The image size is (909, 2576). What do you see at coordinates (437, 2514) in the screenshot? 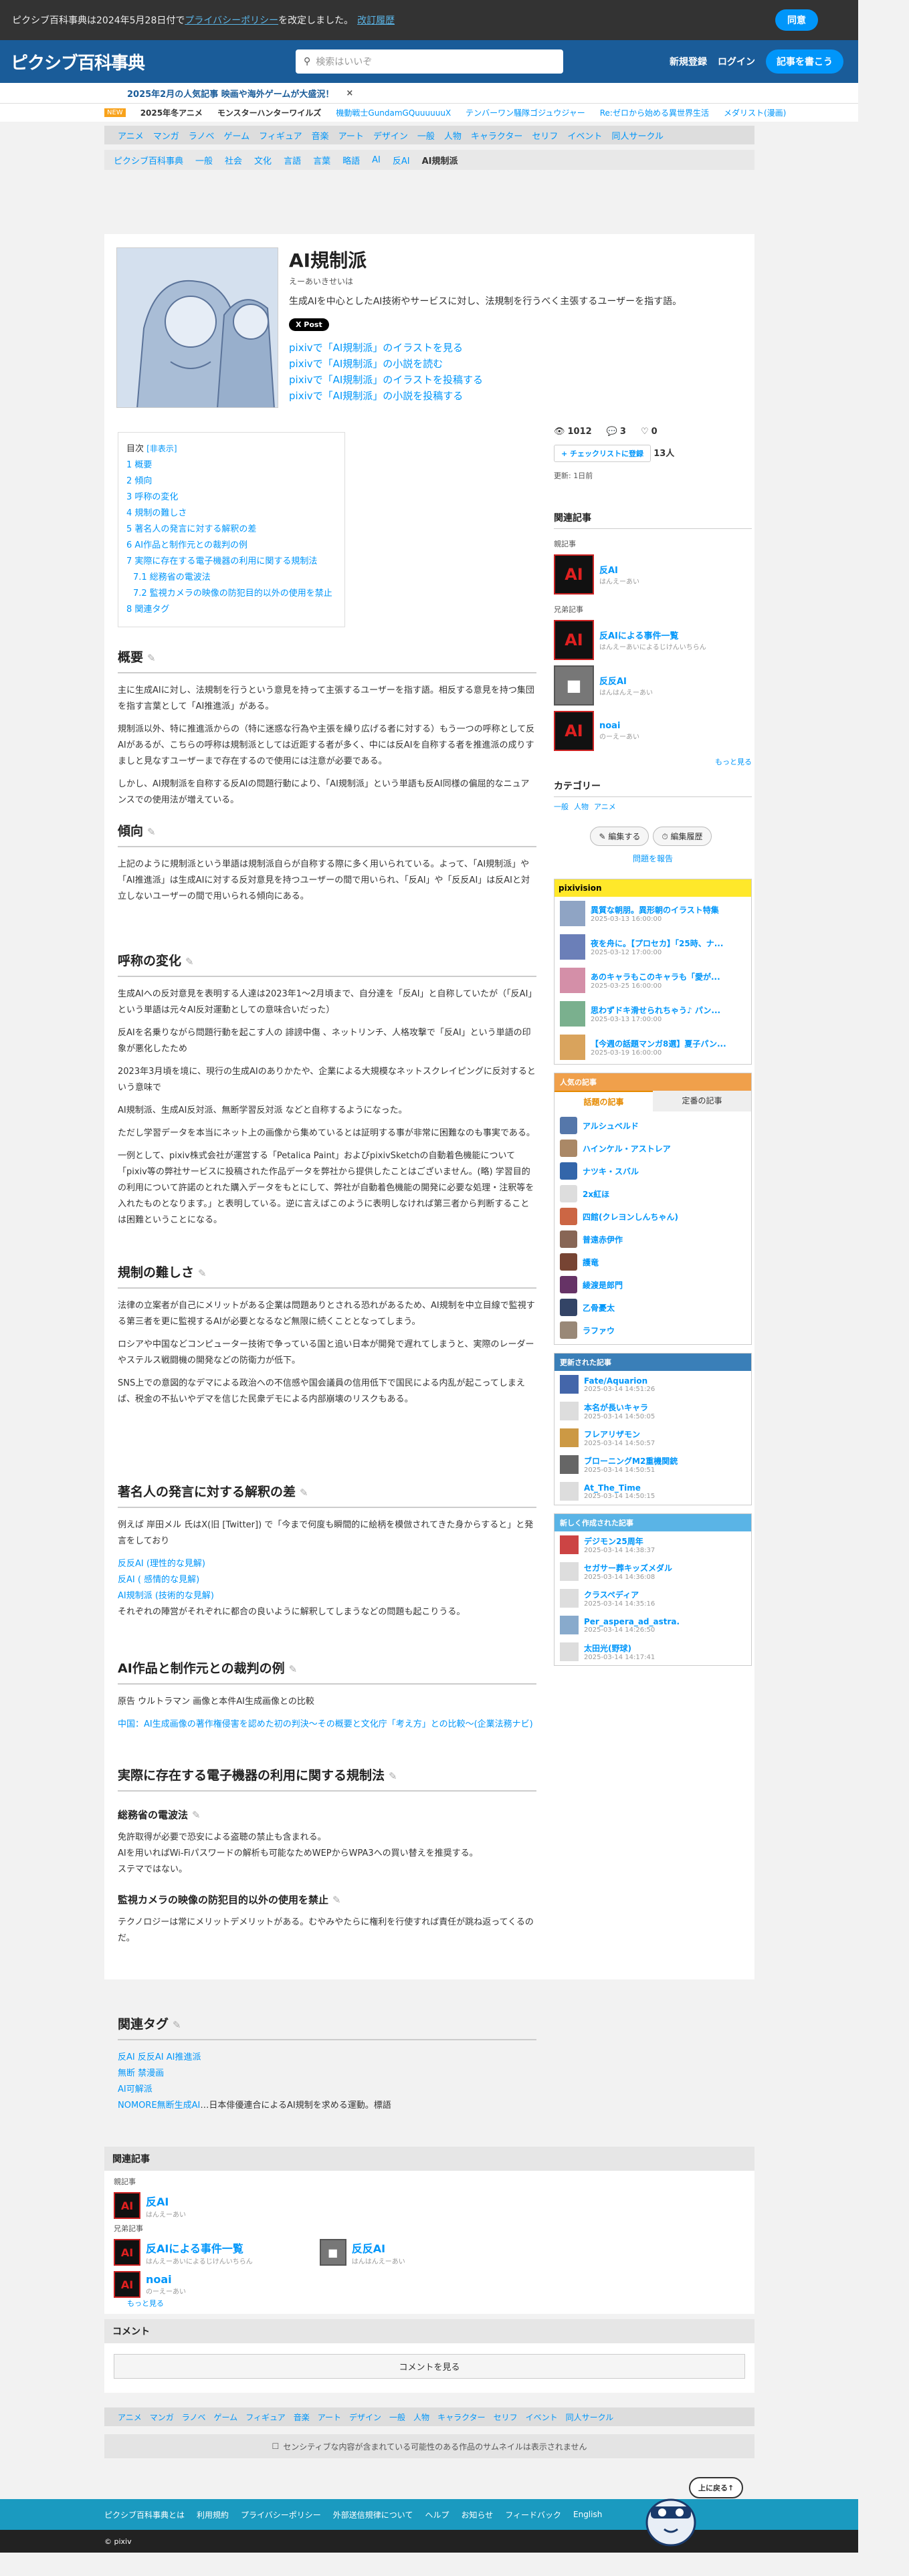
I see `footer-link: ヘルプ` at bounding box center [437, 2514].